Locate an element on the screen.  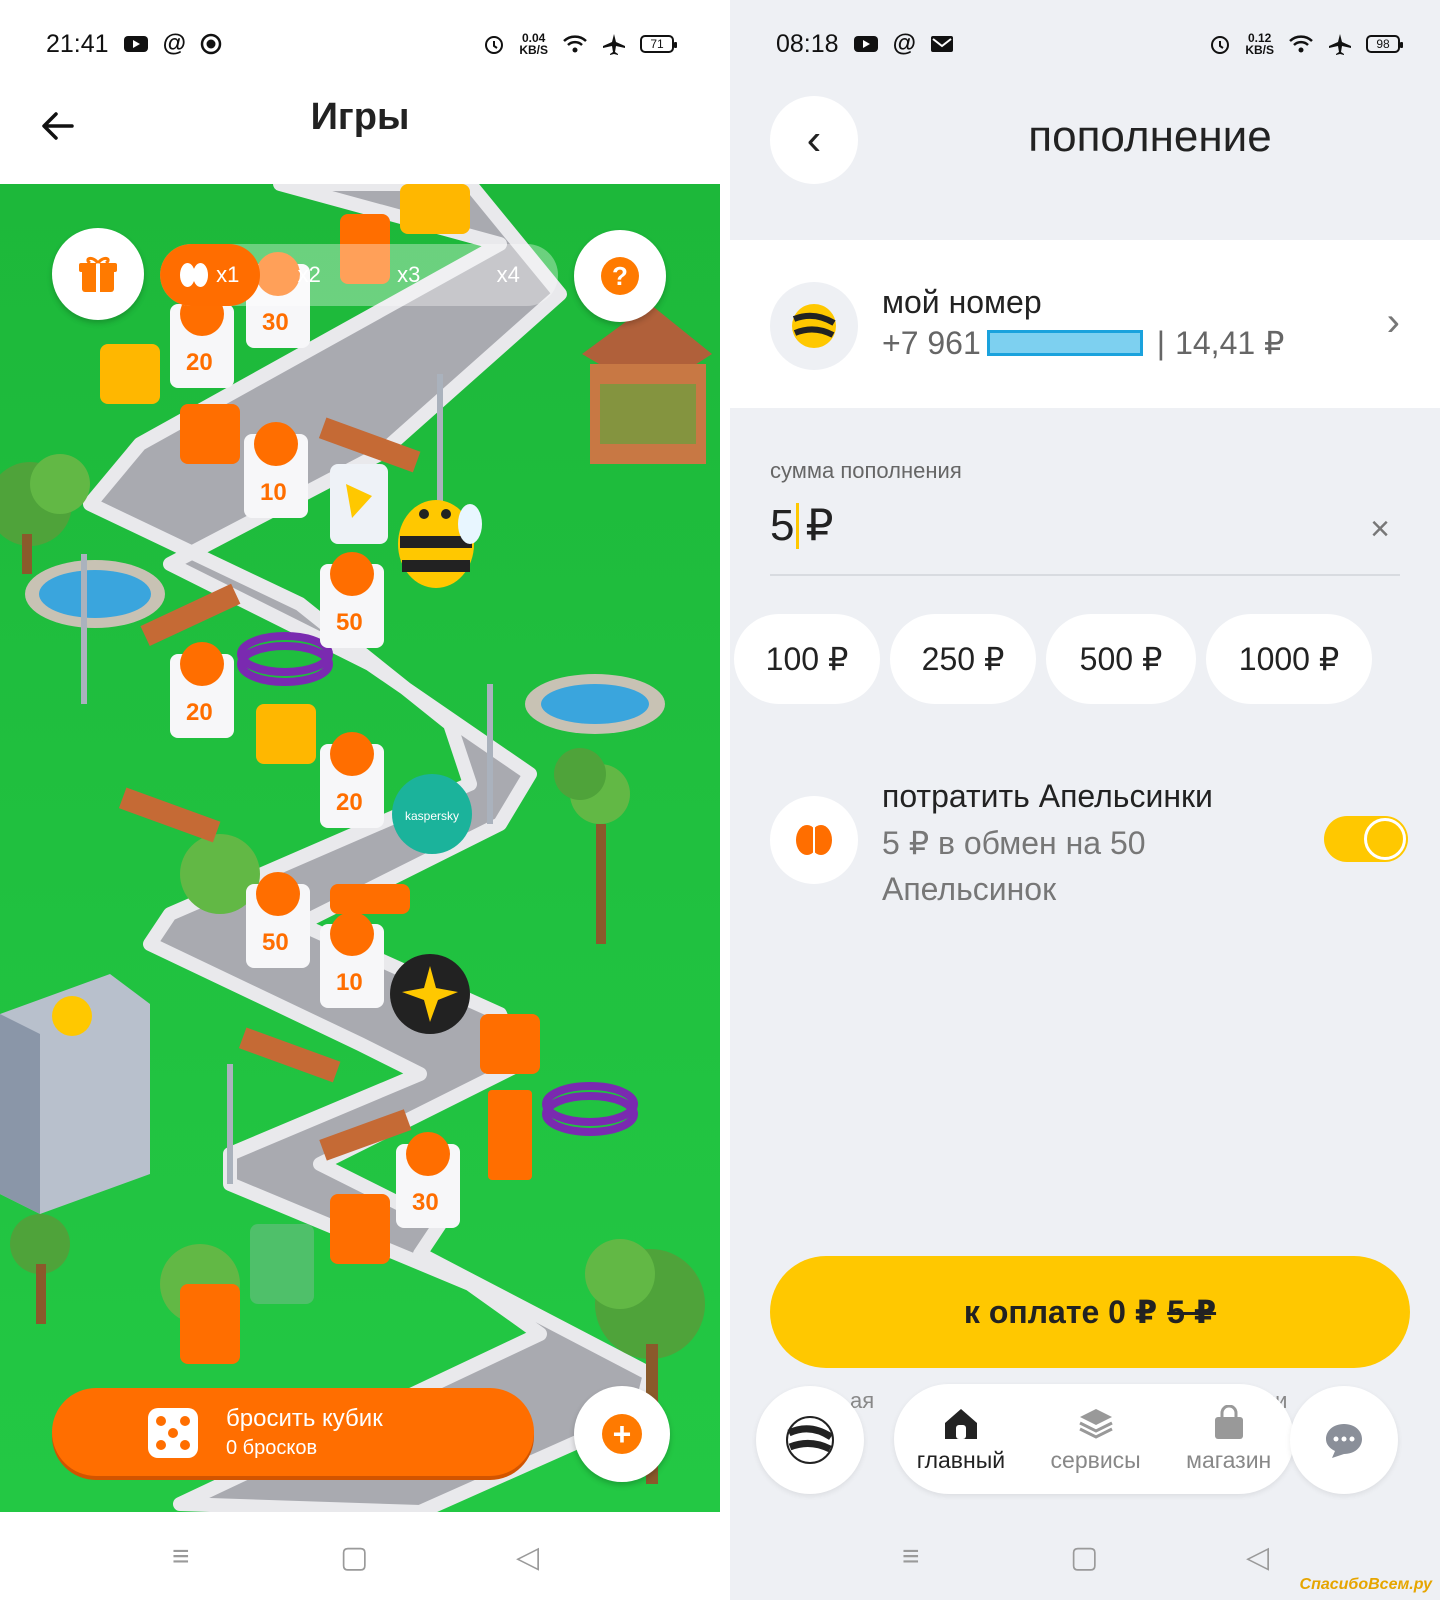
phone-prefix: +7 961 is located at coordinates (931, 342).